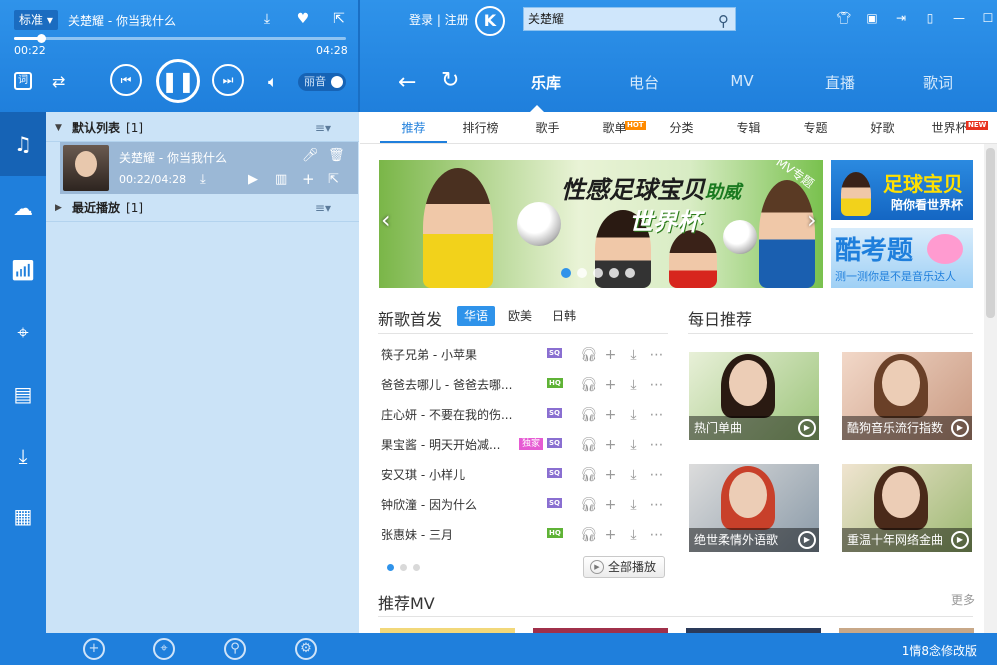 This screenshot has width=997, height=665. Describe the element at coordinates (58, 81) in the screenshot. I see `loop-icon: ⇄` at that location.